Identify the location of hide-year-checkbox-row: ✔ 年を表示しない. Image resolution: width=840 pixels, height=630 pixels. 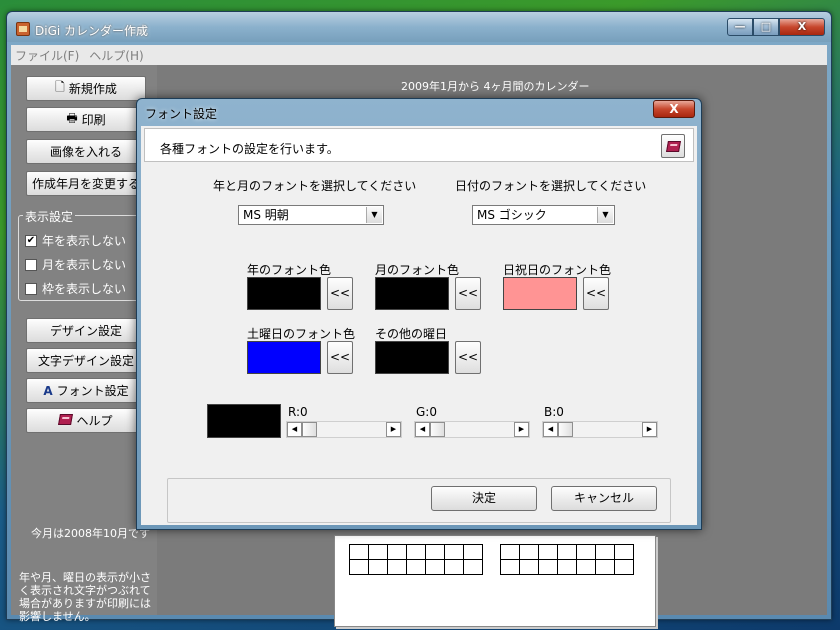
(75, 240).